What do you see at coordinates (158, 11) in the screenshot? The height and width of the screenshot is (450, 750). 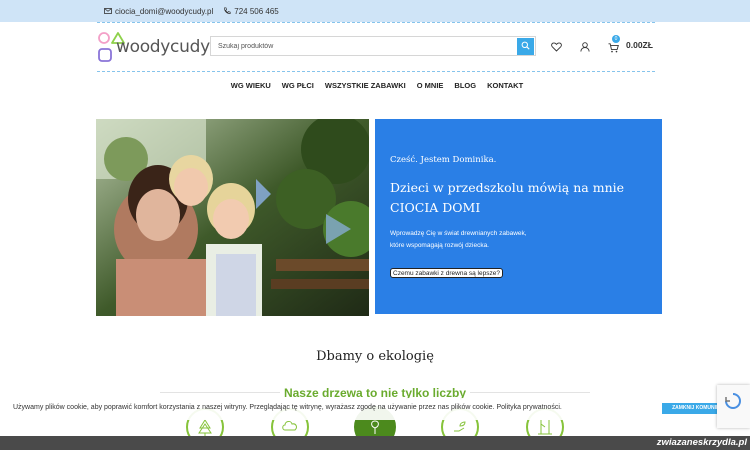 I see `topbar-email: ciocia_domi@woodycudy.pl` at bounding box center [158, 11].